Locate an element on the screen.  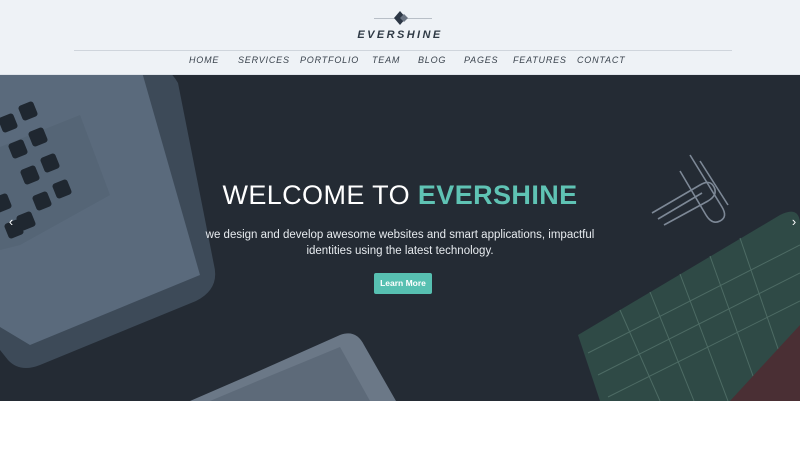
hero-title: WELCOME TO EVERSHINE is located at coordinates (400, 195).